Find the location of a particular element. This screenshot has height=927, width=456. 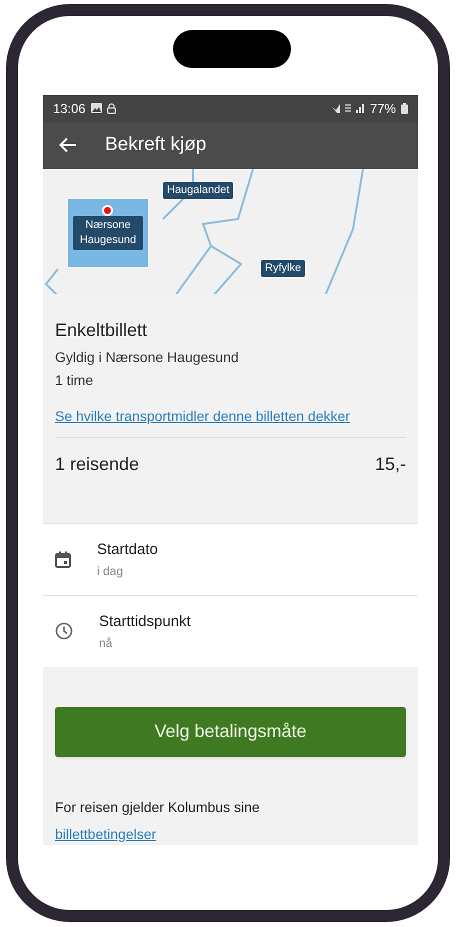

ticket-title: Enkeltbillett is located at coordinates (101, 330).